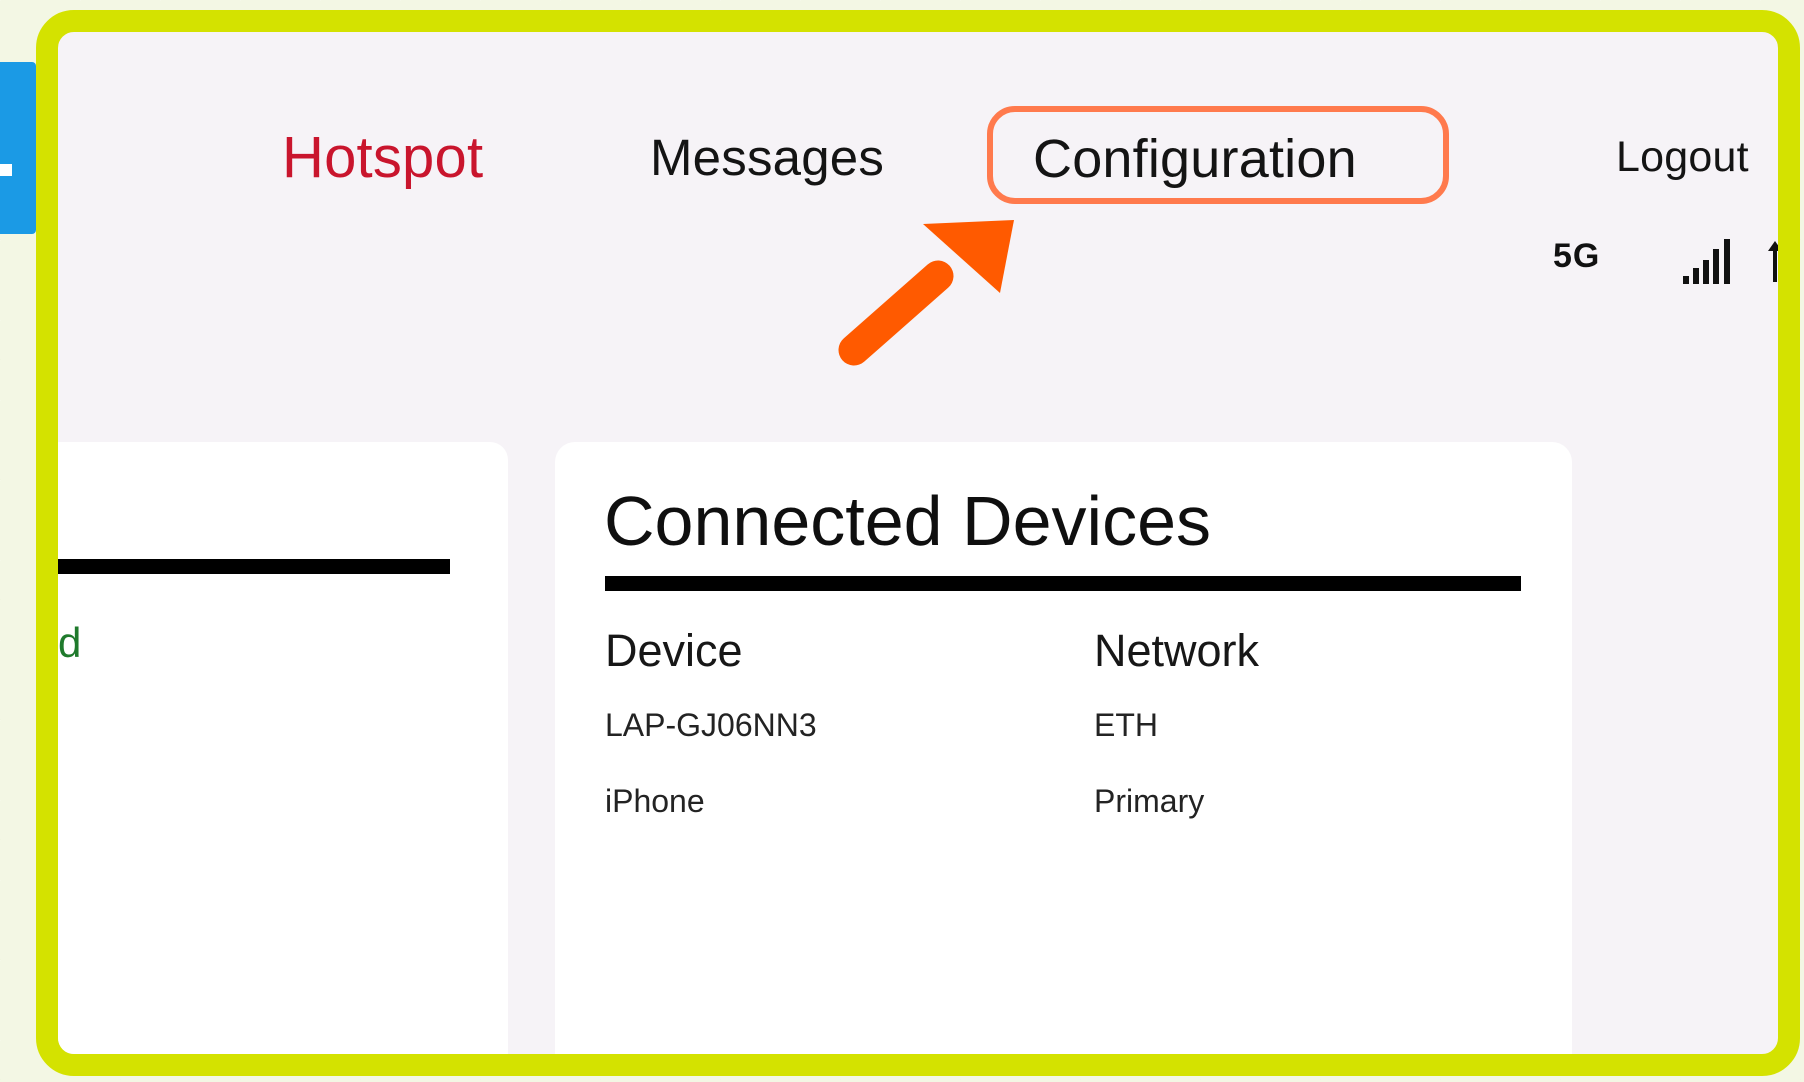 The width and height of the screenshot is (1804, 1082). Describe the element at coordinates (1706, 261) in the screenshot. I see `signal-icon` at that location.